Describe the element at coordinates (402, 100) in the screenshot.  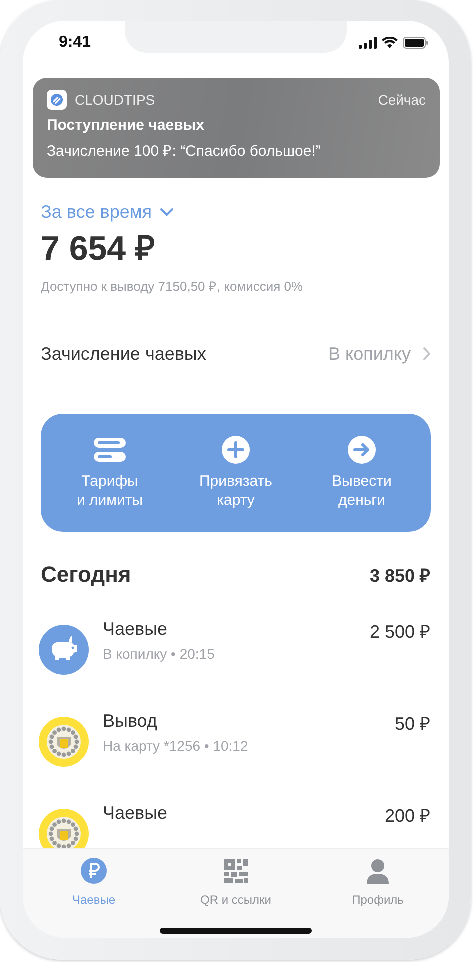
I see `notification-time: Сейчас` at that location.